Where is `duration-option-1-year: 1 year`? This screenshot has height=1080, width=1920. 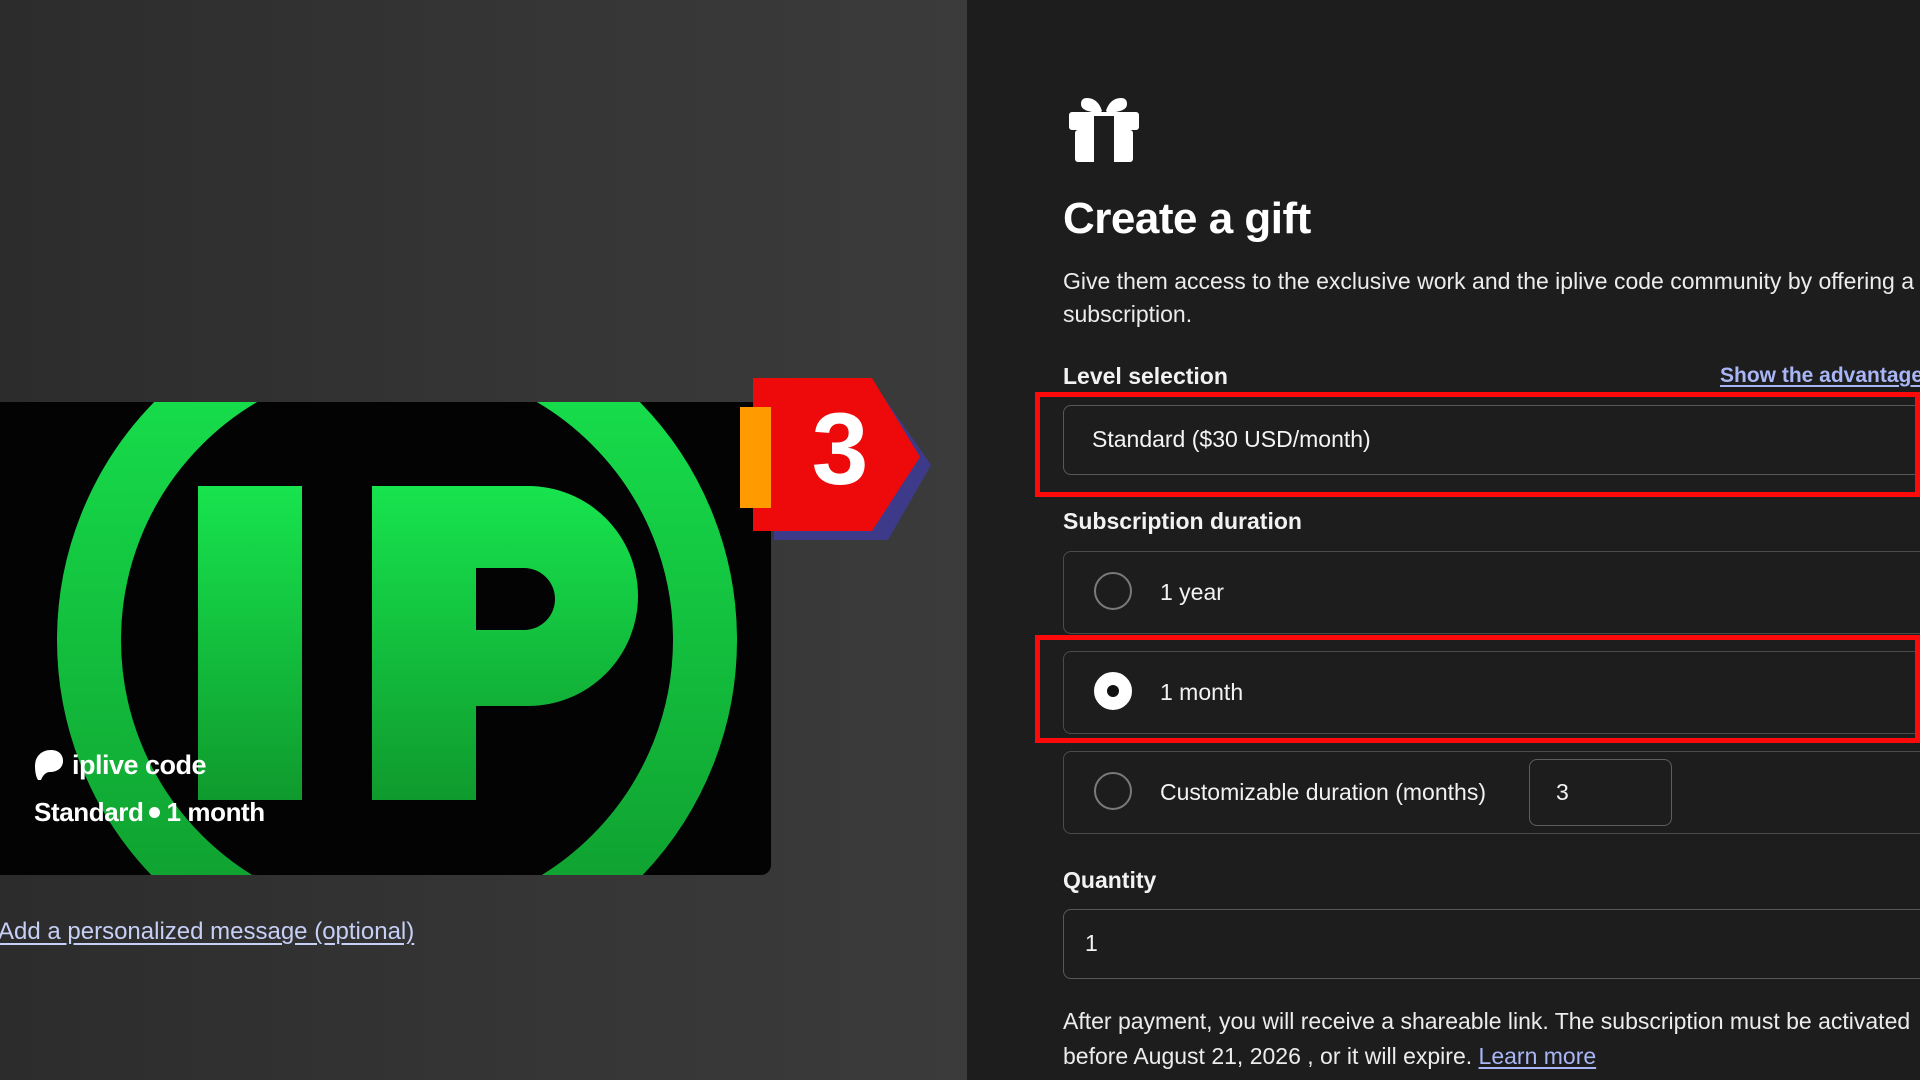
duration-option-1-year: 1 year is located at coordinates (1491, 592).